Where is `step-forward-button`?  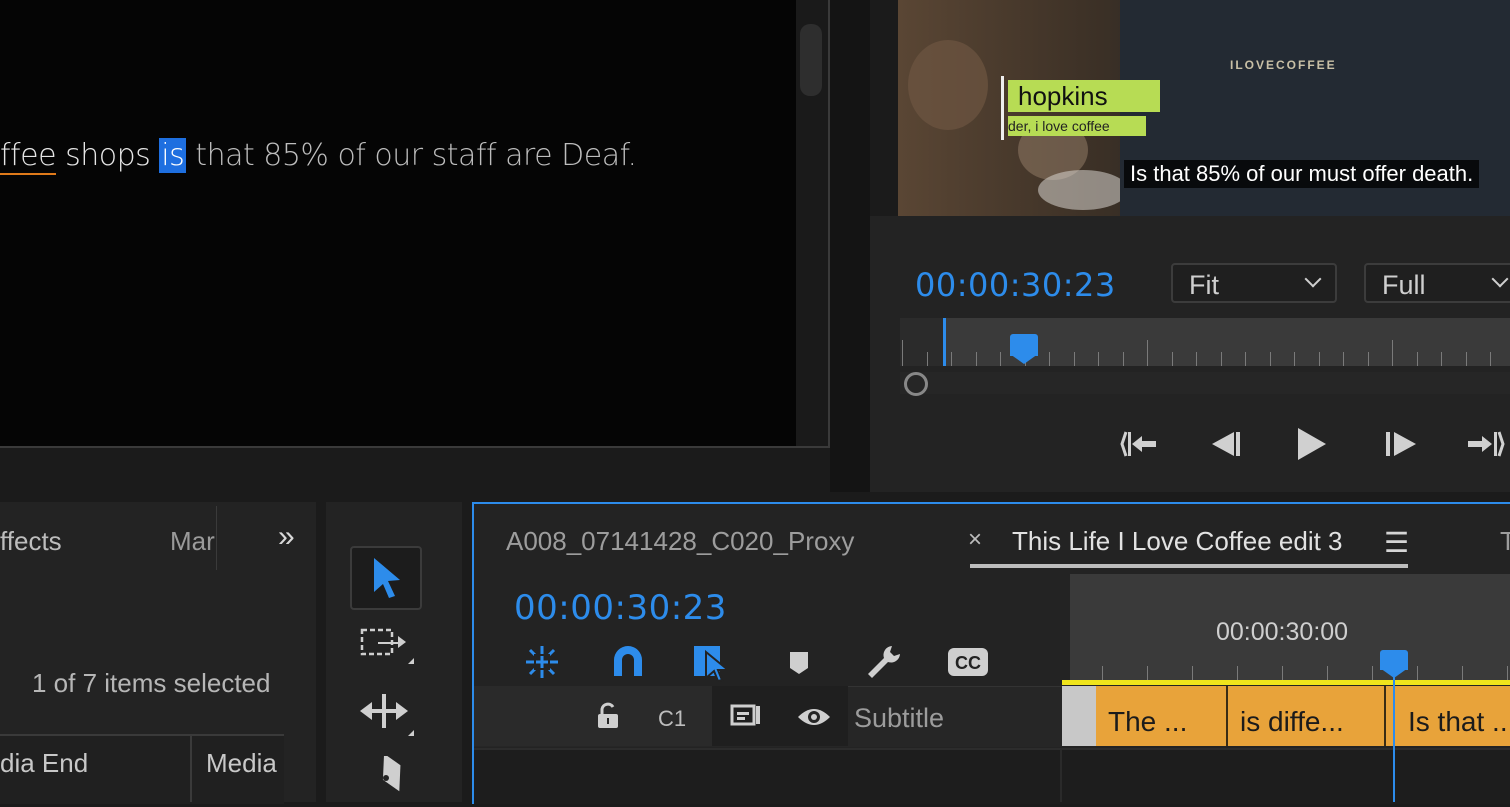 step-forward-button is located at coordinates (1402, 444).